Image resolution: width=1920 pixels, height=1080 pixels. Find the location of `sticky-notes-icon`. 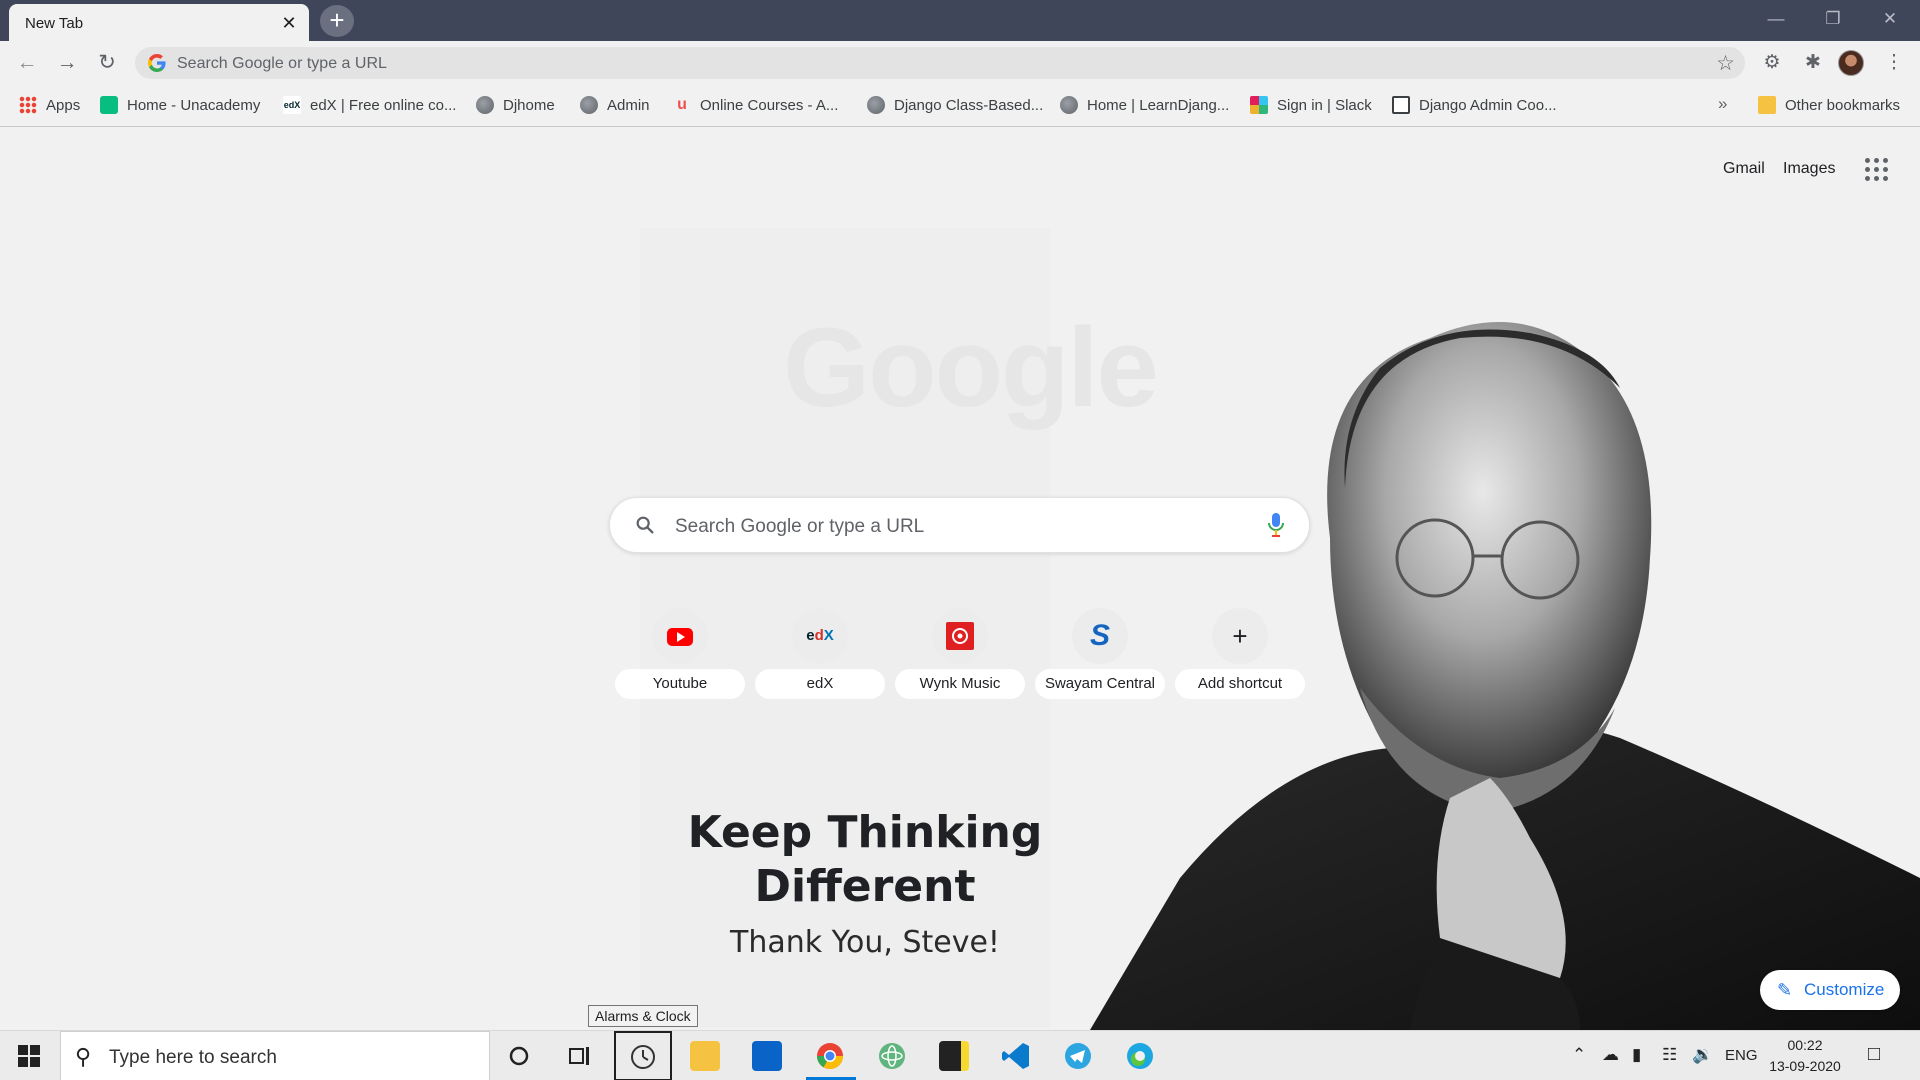

sticky-notes-icon is located at coordinates (954, 1056).